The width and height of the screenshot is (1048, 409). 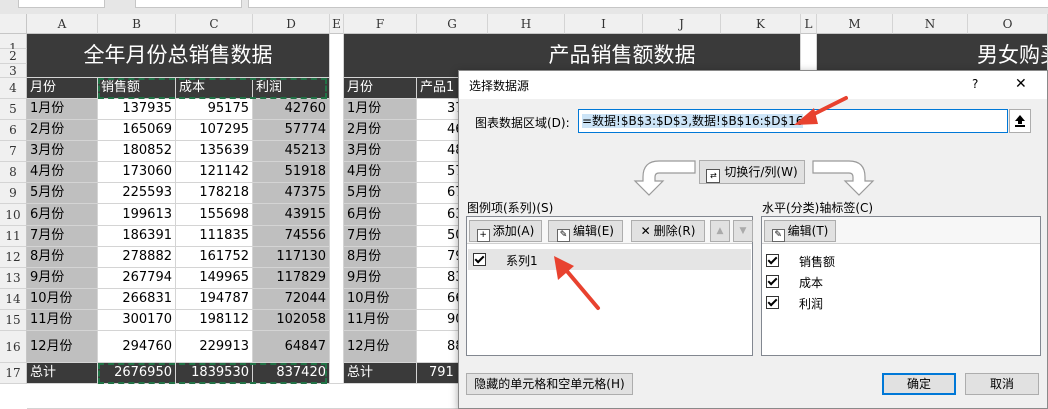 I want to click on column-header-h: H, so click(x=526, y=24).